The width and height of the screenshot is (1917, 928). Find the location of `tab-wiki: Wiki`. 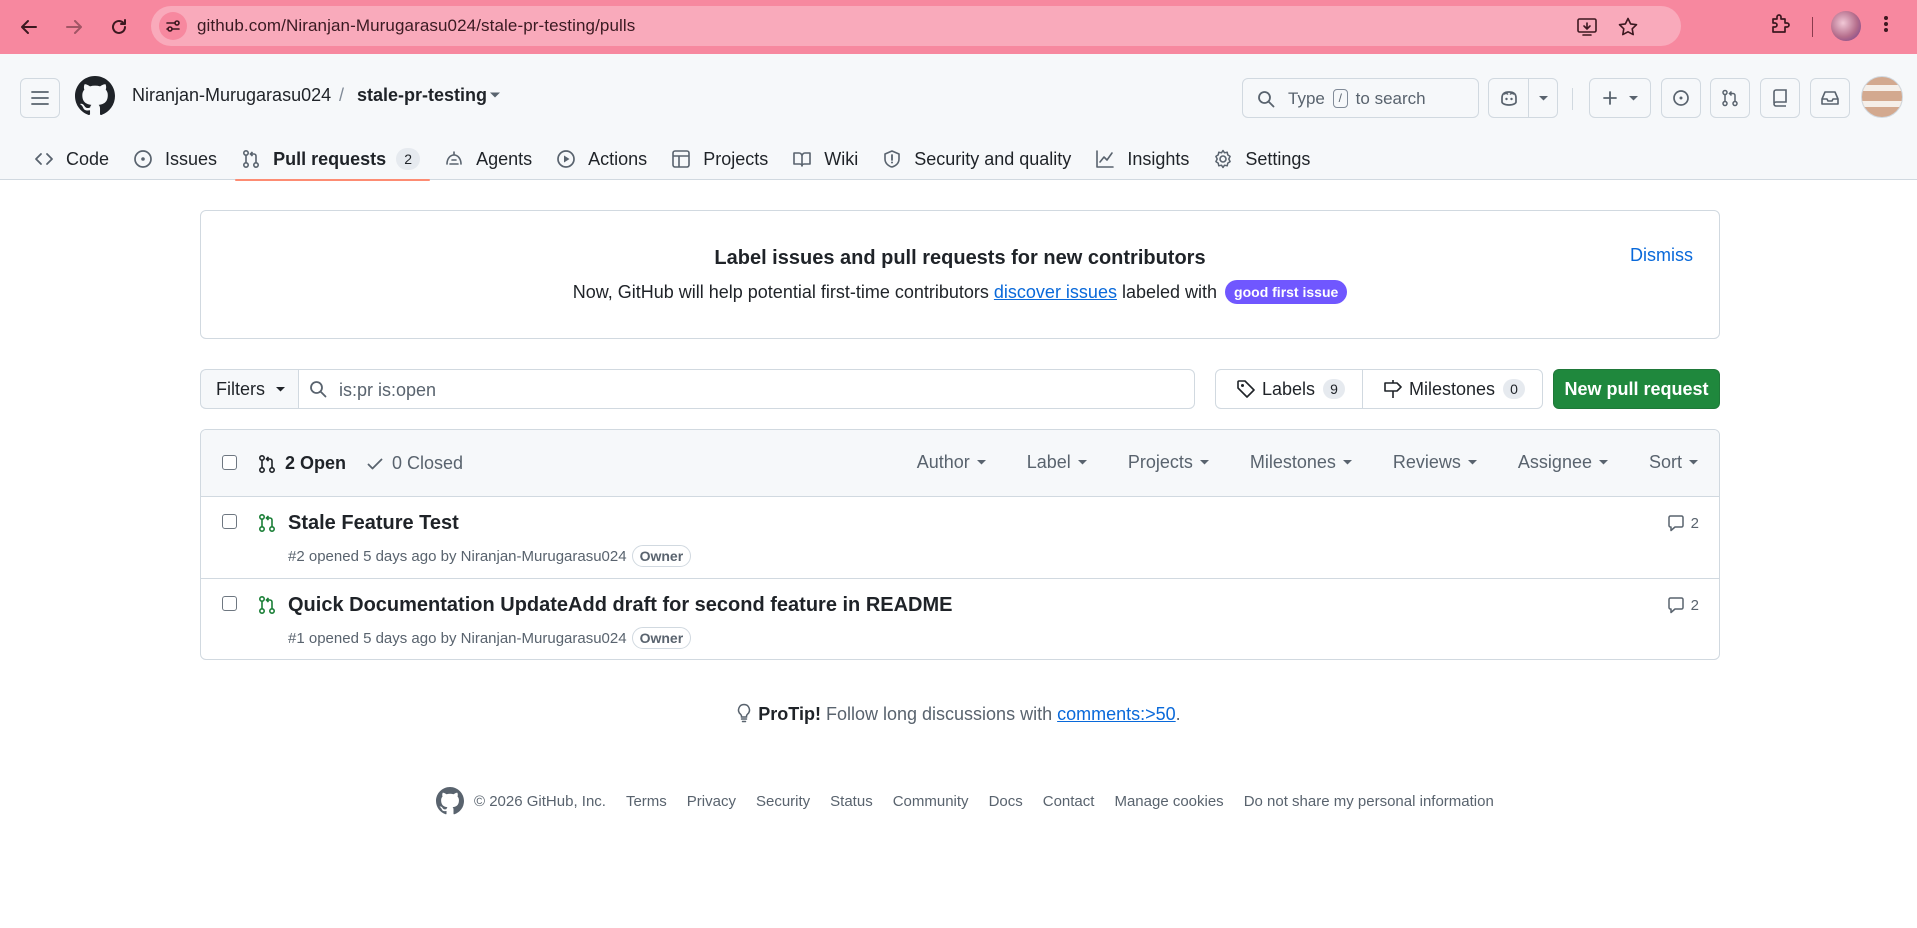

tab-wiki: Wiki is located at coordinates (827, 159).